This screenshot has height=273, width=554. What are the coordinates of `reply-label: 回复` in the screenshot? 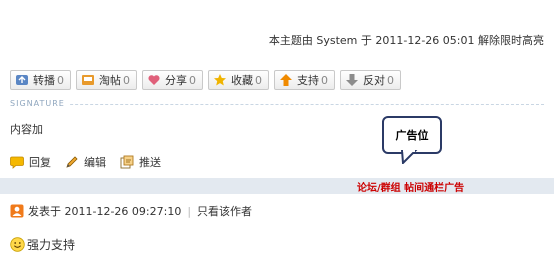 It's located at (40, 162).